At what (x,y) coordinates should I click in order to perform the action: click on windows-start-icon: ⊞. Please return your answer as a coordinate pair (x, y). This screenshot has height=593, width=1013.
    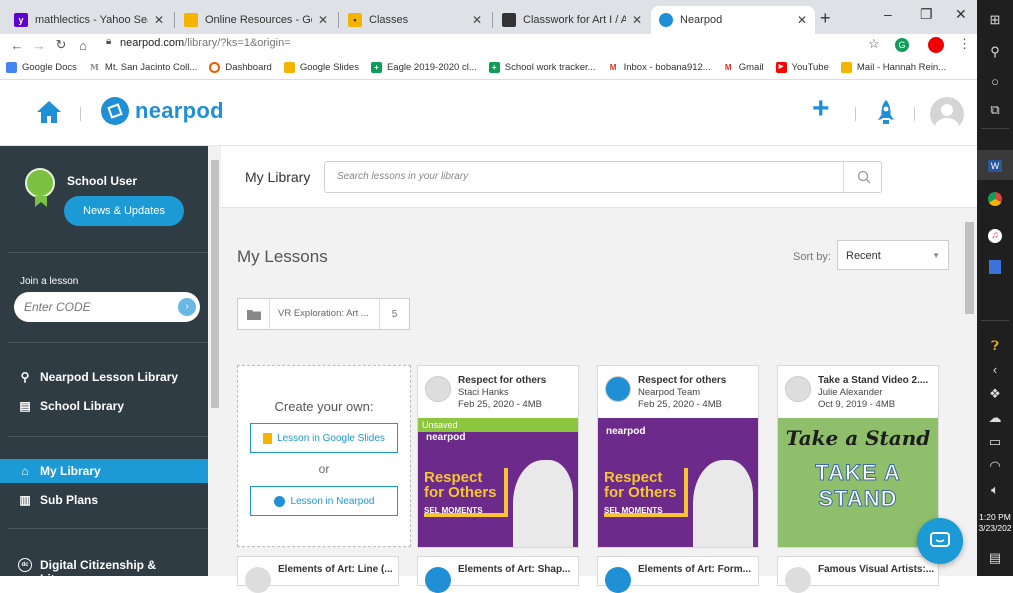
    Looking at the image, I should click on (995, 20).